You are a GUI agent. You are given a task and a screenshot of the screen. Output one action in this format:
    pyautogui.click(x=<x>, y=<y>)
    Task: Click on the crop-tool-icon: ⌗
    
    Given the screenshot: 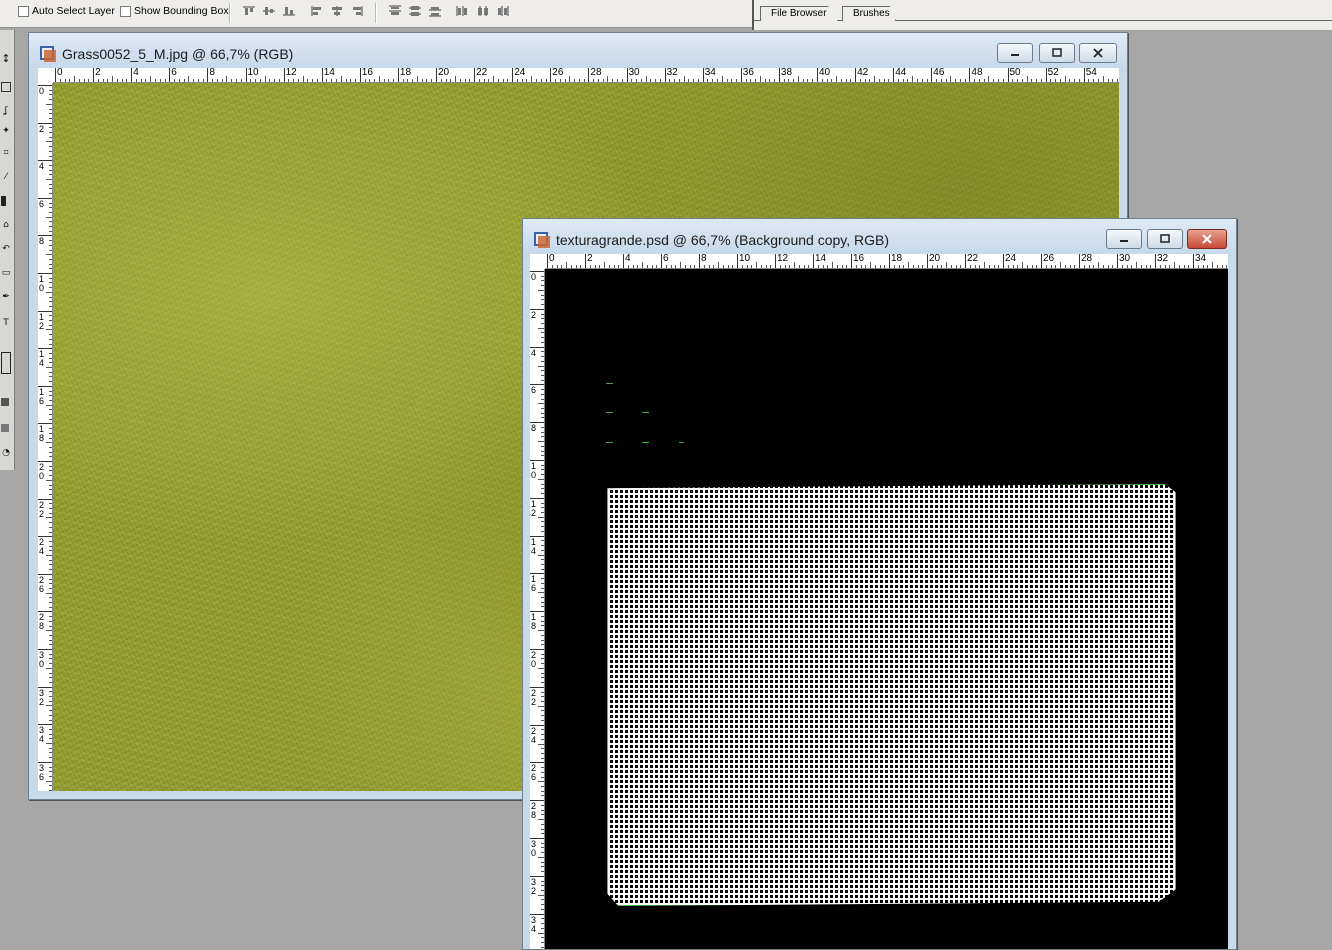 What is the action you would take?
    pyautogui.click(x=6, y=153)
    